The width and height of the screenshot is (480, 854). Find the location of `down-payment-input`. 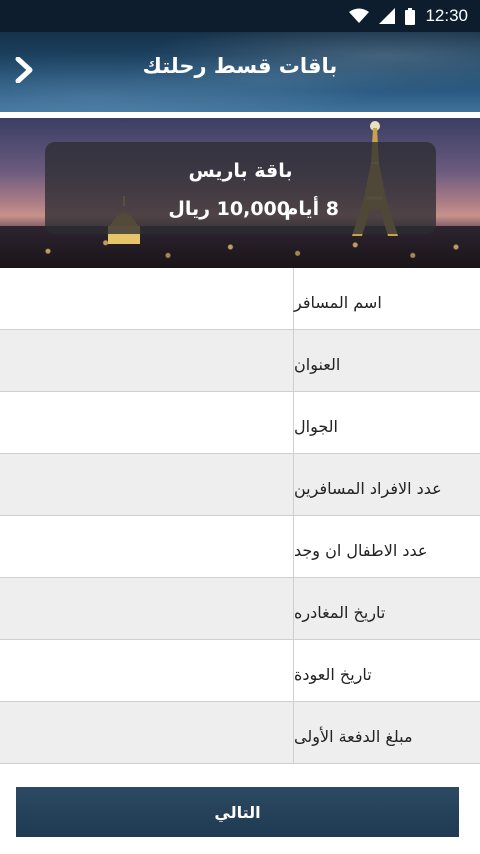

down-payment-input is located at coordinates (147, 732).